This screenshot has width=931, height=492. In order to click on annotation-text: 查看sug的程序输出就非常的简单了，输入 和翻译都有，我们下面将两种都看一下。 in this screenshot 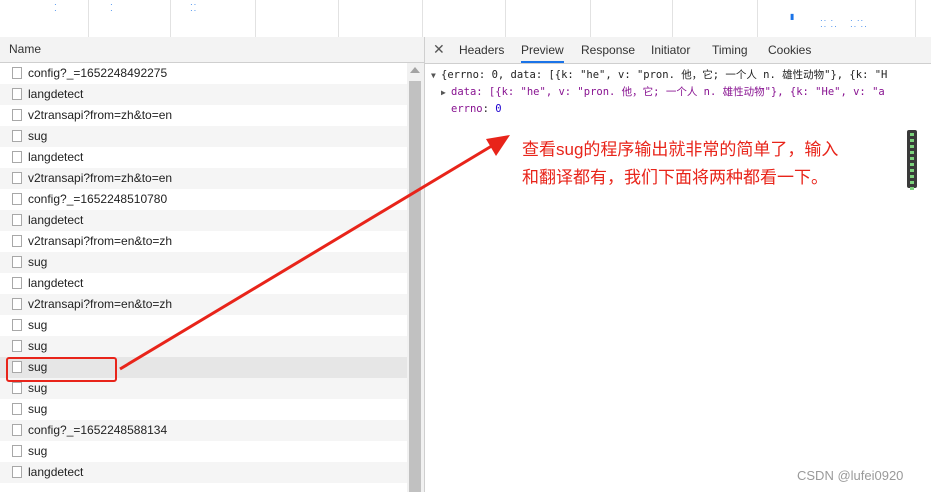, I will do `click(680, 164)`.